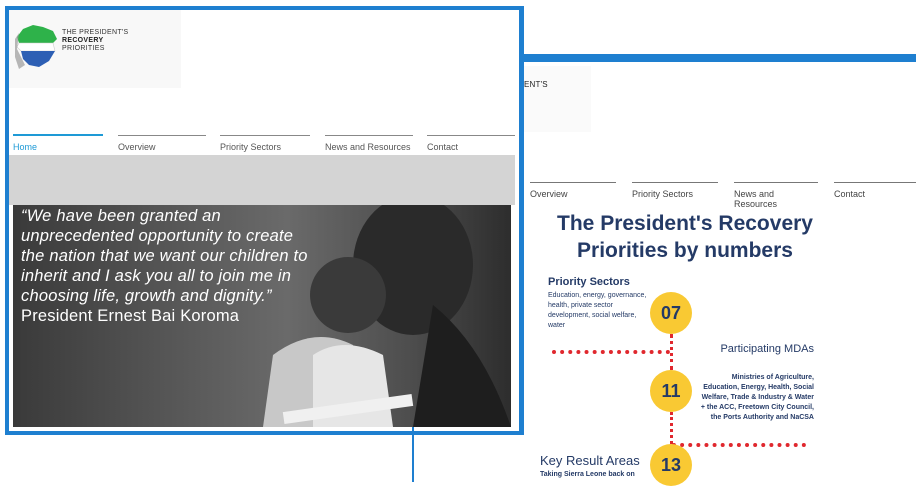 The image size is (916, 486). Describe the element at coordinates (875, 194) in the screenshot. I see `bg-nav-contact: Contact` at that location.